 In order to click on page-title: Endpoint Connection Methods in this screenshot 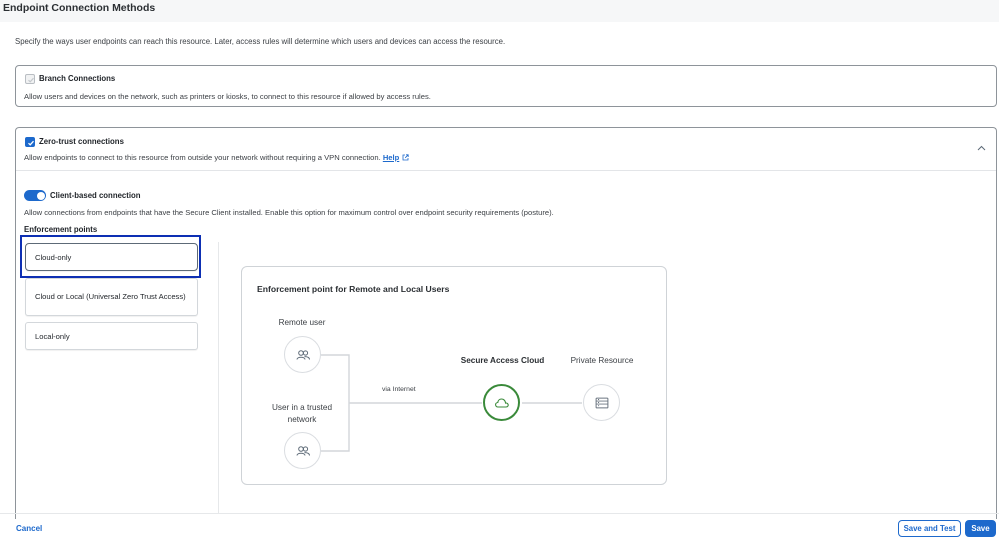, I will do `click(79, 8)`.